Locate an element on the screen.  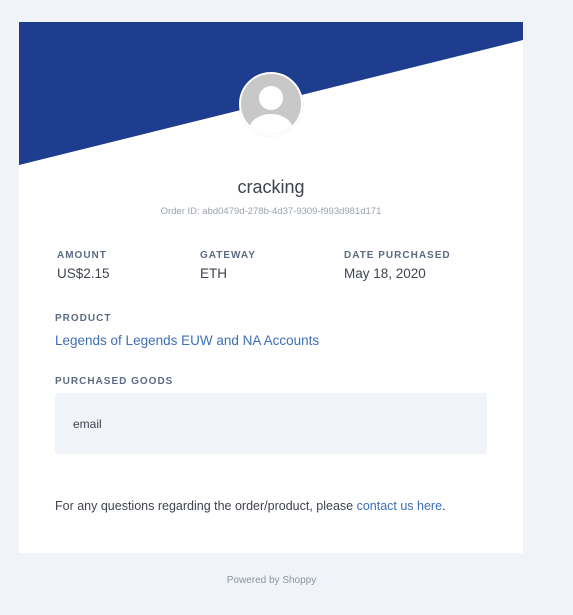
product-label: PRODUCT is located at coordinates (83, 318).